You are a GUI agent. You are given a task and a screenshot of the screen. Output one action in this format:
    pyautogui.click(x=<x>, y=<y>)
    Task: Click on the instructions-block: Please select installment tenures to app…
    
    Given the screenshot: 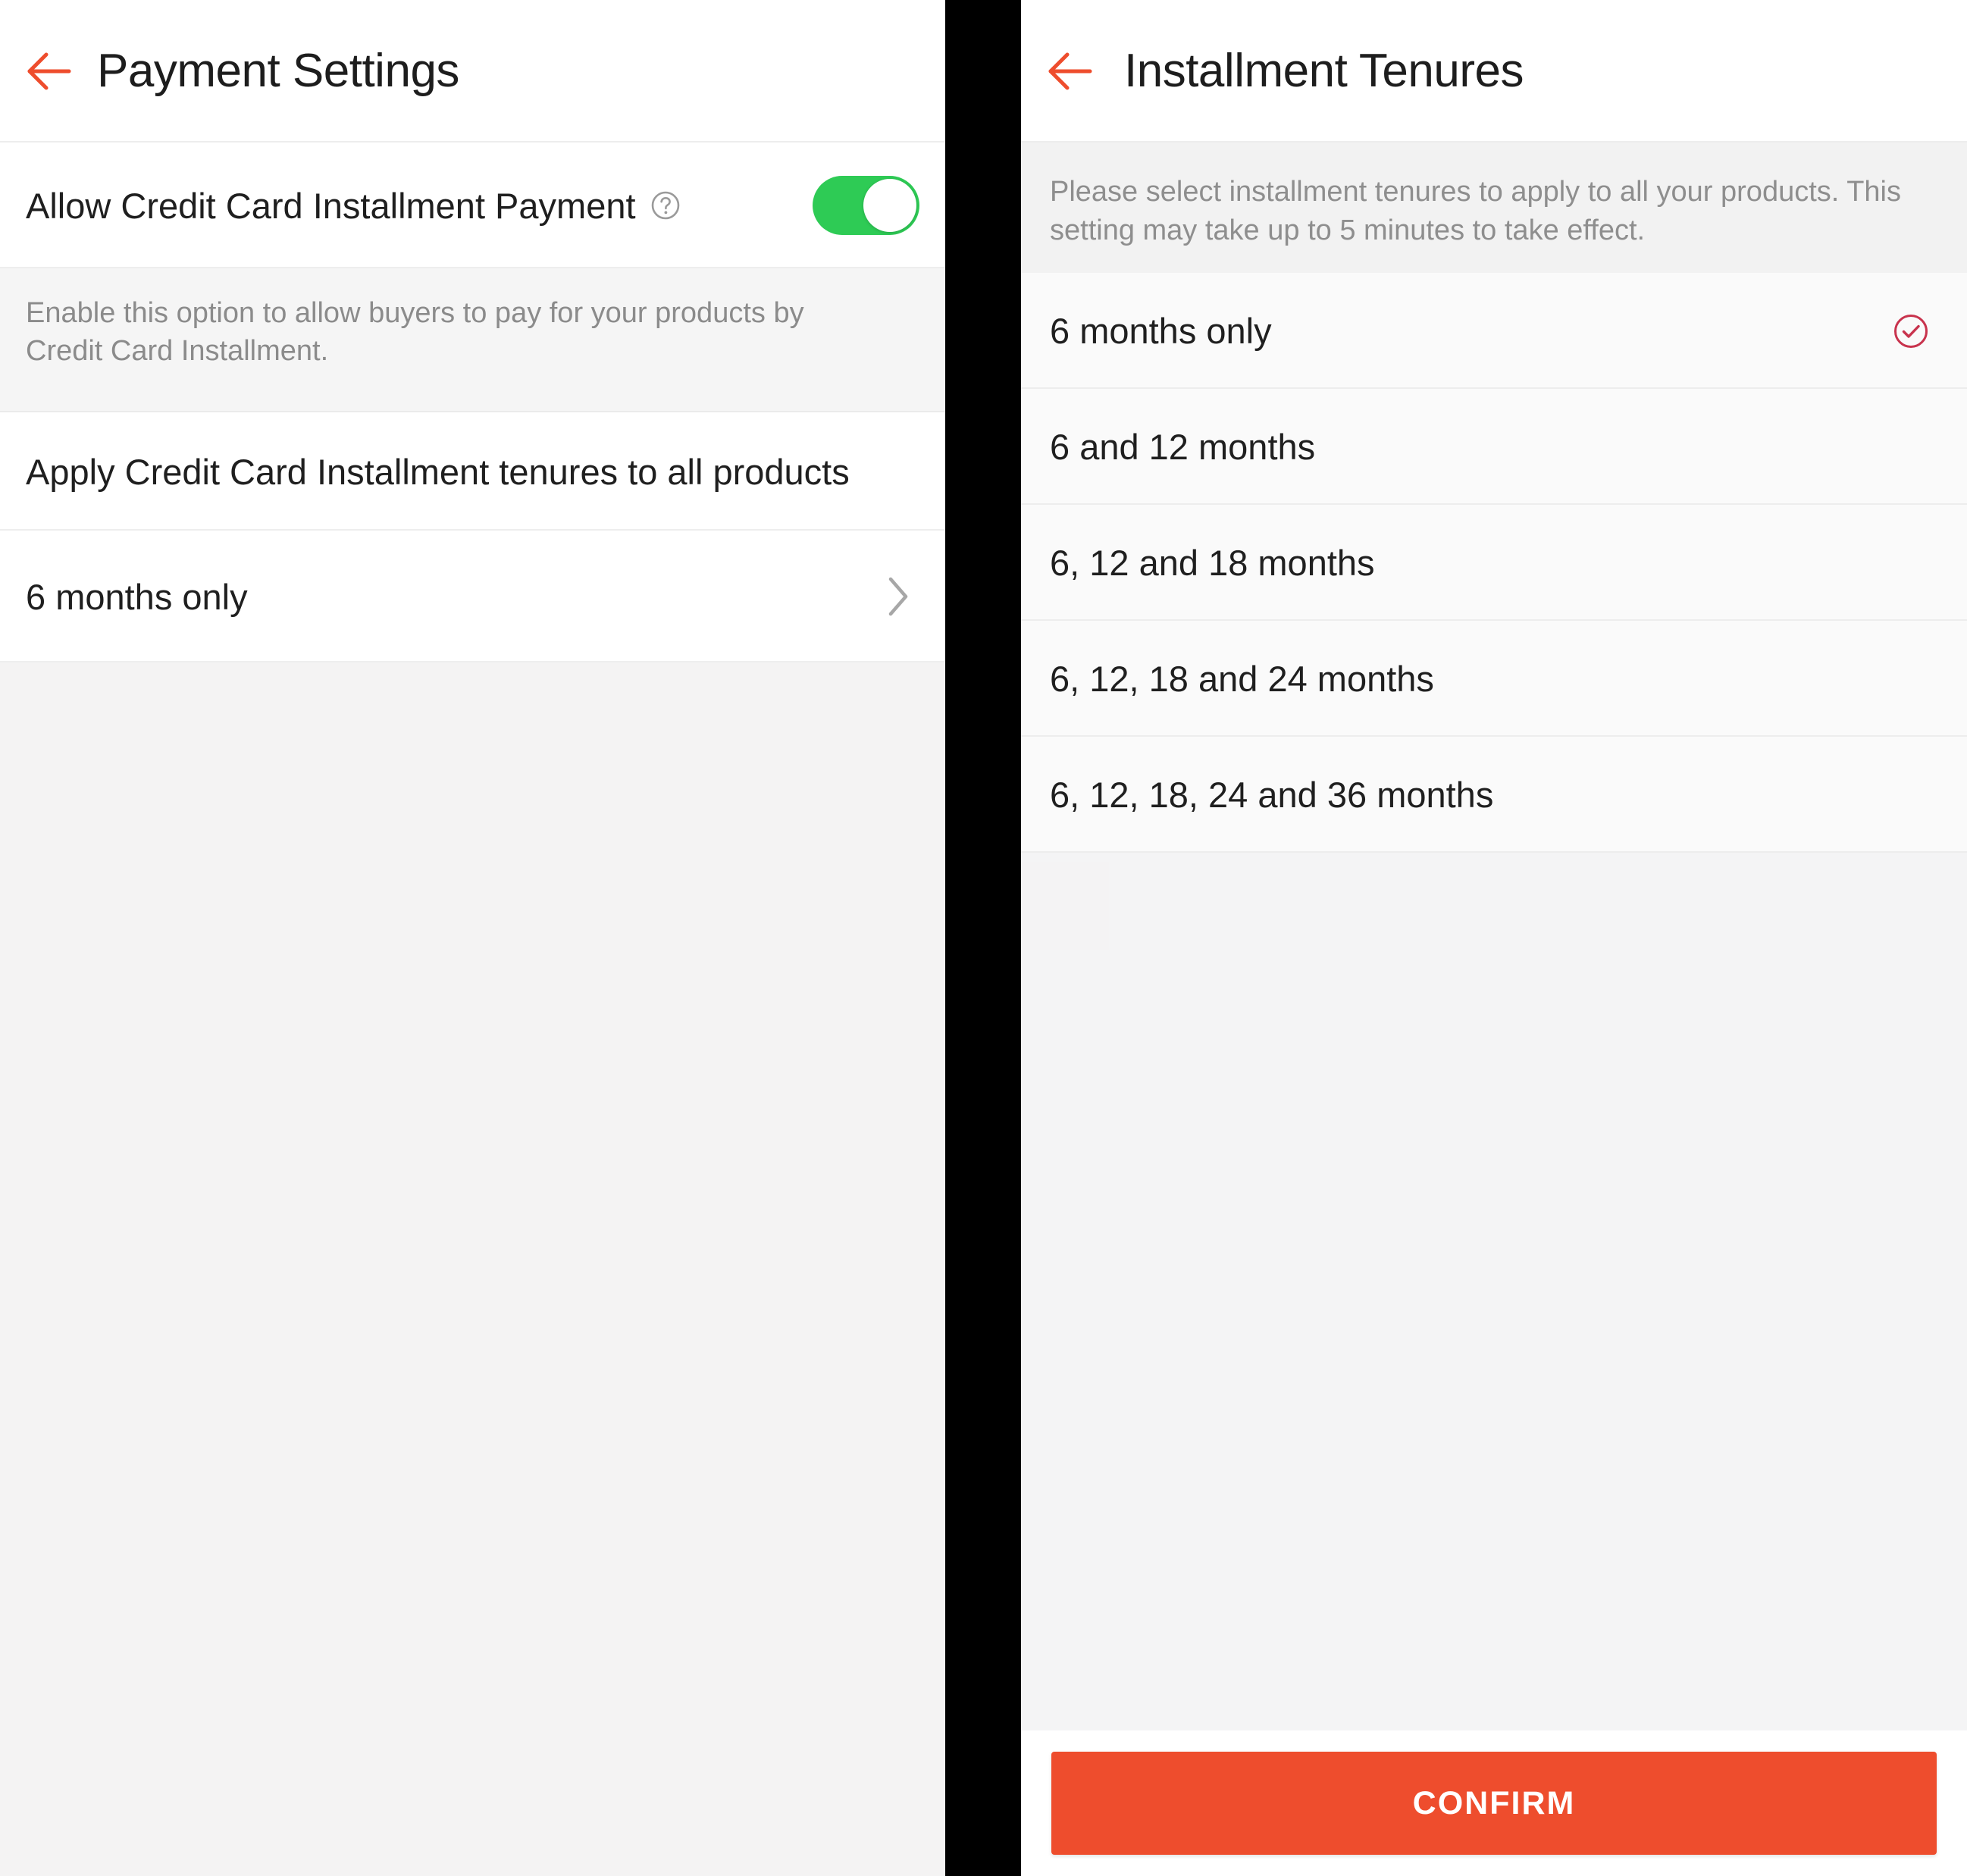 What is the action you would take?
    pyautogui.click(x=1494, y=208)
    